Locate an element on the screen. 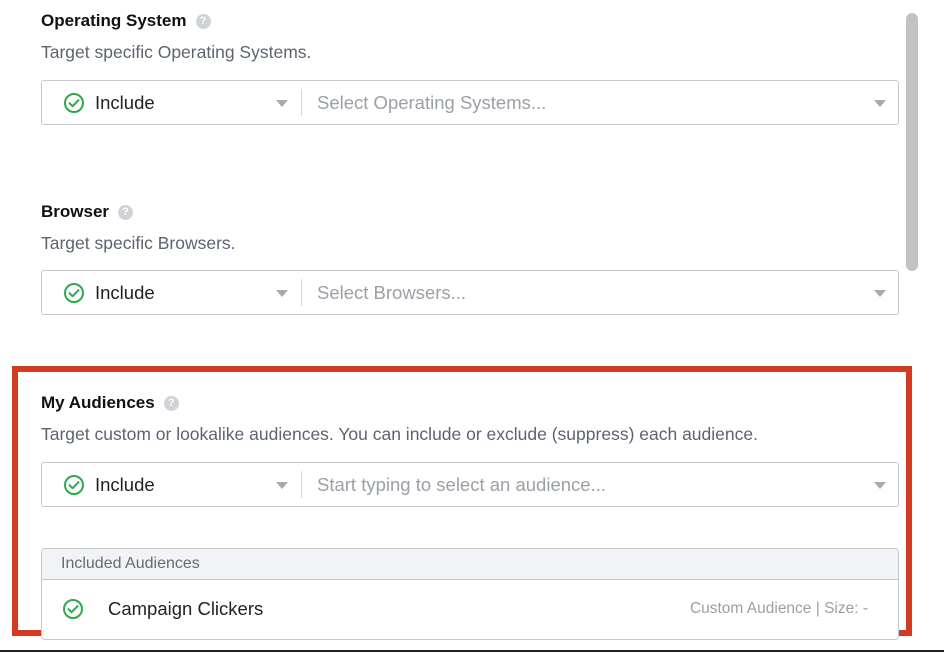 This screenshot has width=944, height=654. os-description: Target specific Operating Systems. is located at coordinates (176, 52).